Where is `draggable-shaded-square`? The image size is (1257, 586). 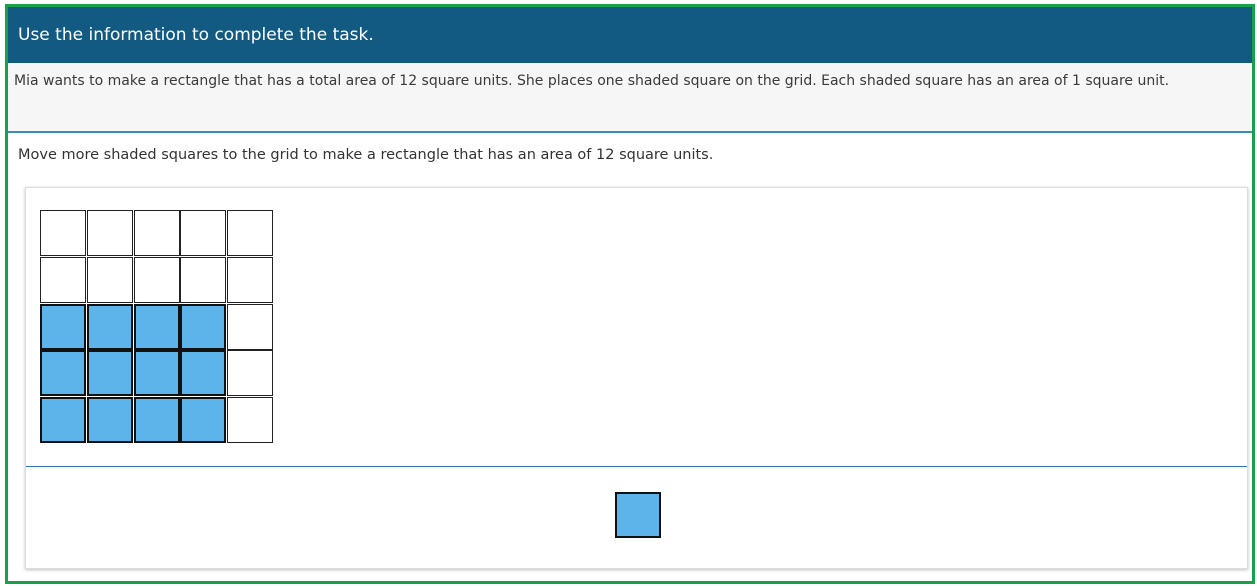
draggable-shaded-square is located at coordinates (638, 515).